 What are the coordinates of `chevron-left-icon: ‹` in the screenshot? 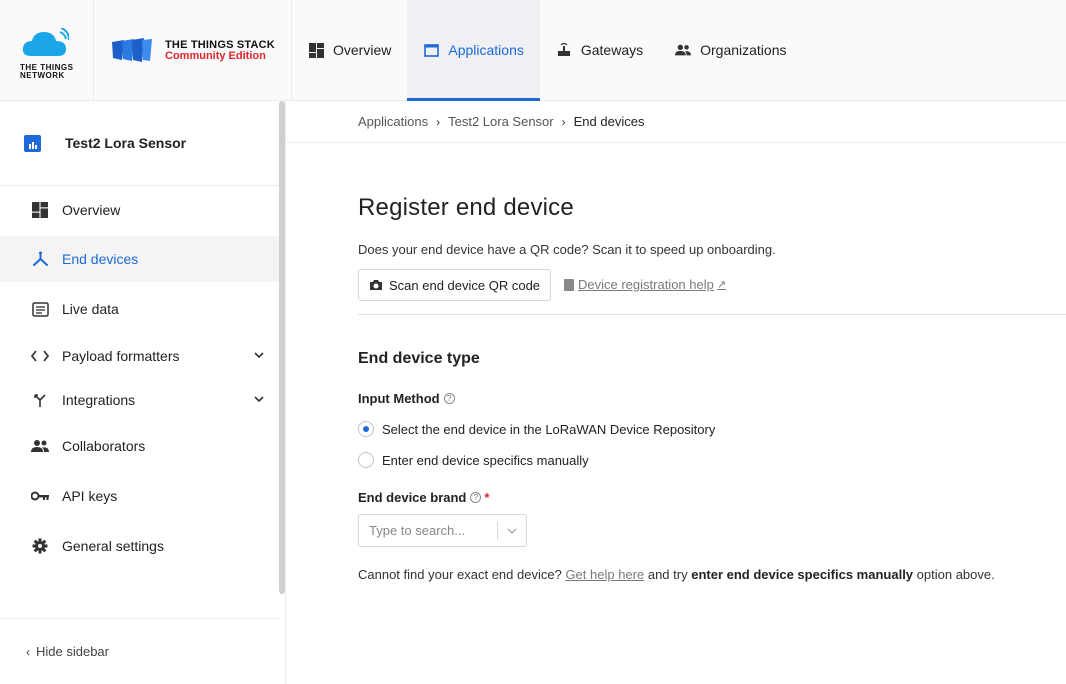 It's located at (28, 651).